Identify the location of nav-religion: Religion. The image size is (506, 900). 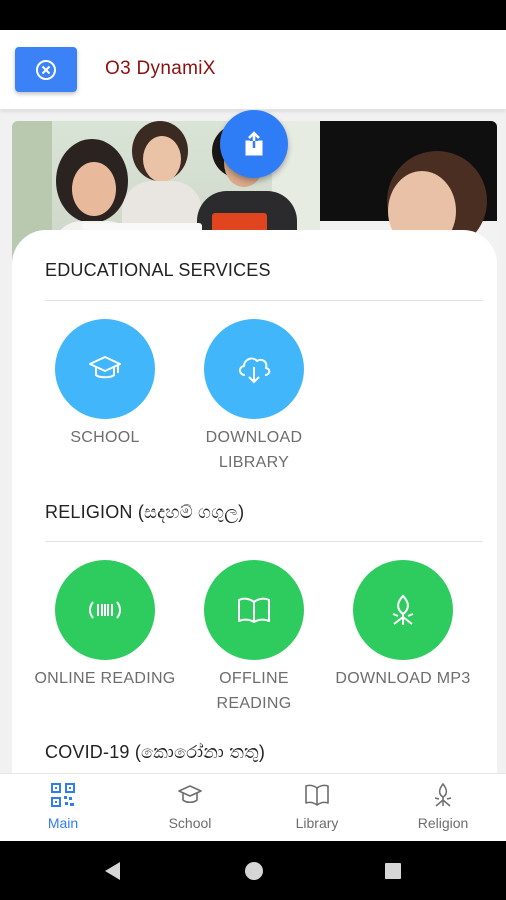
(443, 808).